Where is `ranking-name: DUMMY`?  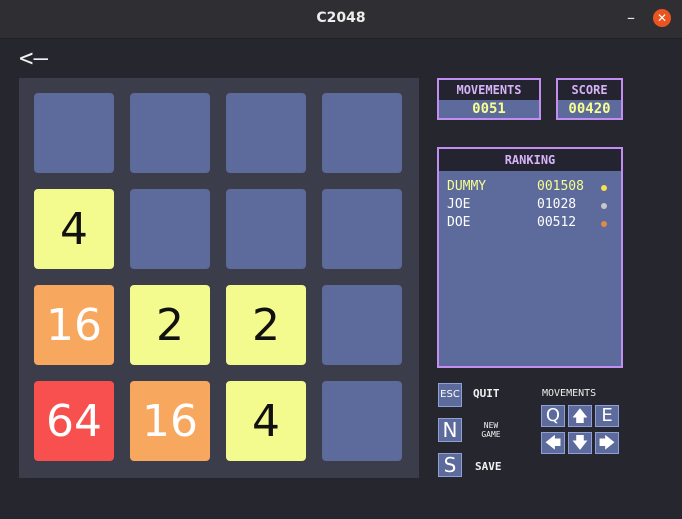
ranking-name: DUMMY is located at coordinates (467, 186).